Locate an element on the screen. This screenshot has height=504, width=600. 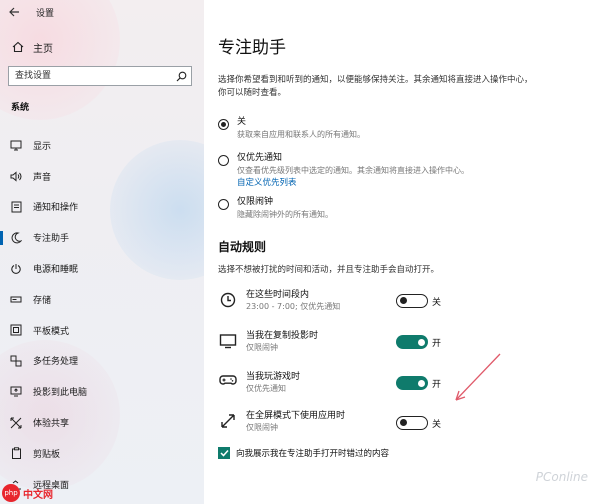
rule-toggle-duplicating is located at coordinates (412, 342).